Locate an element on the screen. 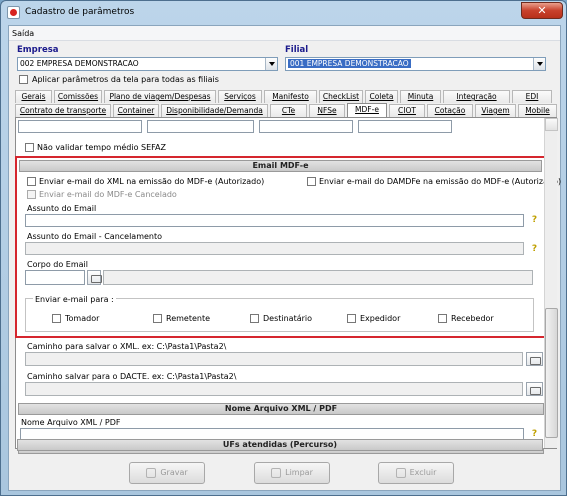 This screenshot has height=496, width=567. tab-edi: EDI is located at coordinates (532, 96).